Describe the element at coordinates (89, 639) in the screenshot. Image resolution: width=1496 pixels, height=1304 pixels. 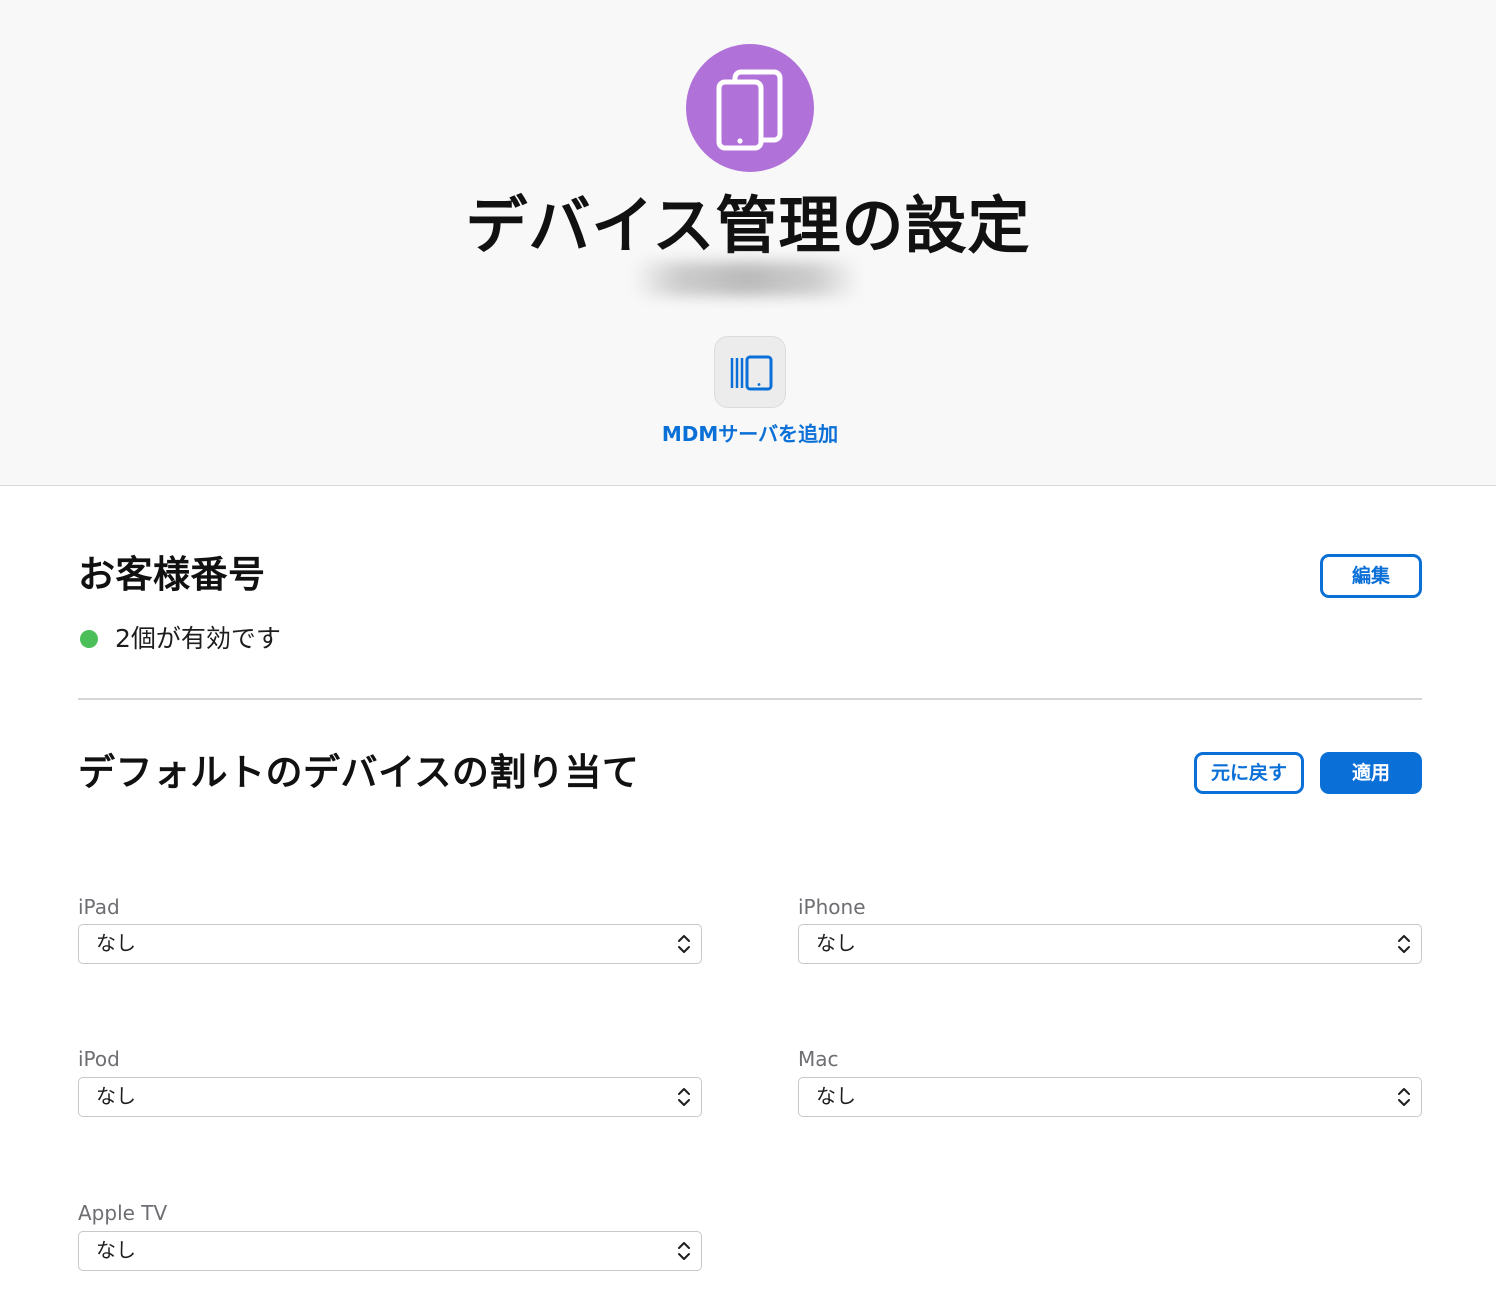
I see `status-indicator-dot` at that location.